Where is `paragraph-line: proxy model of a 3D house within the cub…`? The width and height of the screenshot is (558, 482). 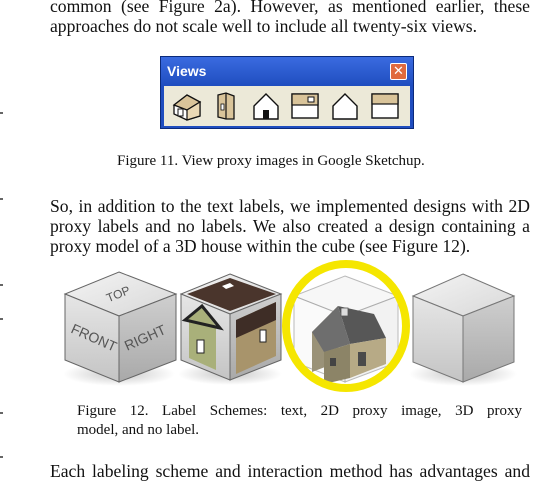
paragraph-line: proxy model of a 3D house within the cub… is located at coordinates (260, 246).